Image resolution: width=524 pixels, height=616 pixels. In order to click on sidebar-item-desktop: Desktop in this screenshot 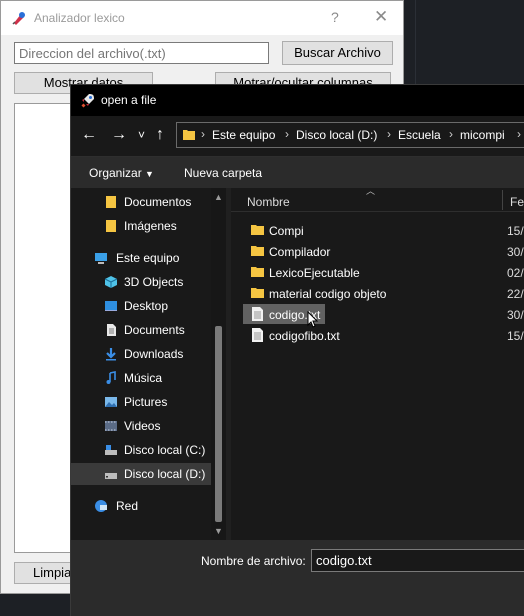, I will do `click(141, 306)`.